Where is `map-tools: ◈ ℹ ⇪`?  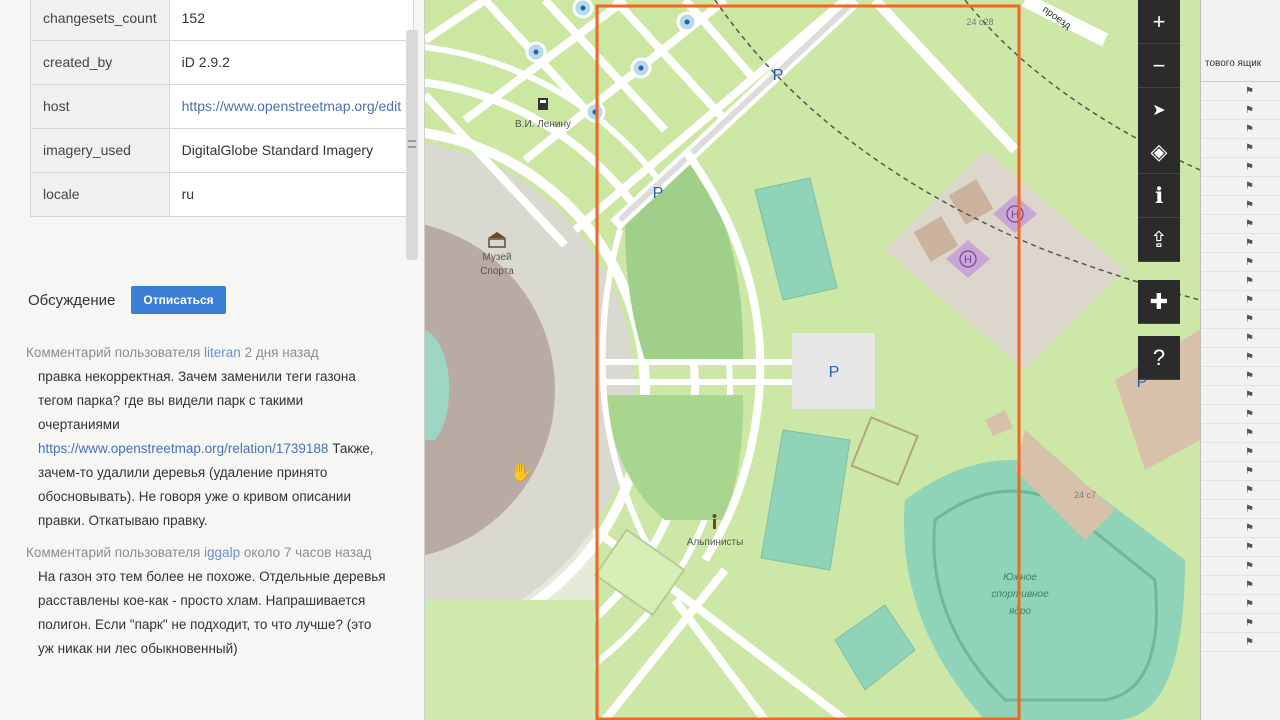
map-tools: ◈ ℹ ⇪ is located at coordinates (1159, 196).